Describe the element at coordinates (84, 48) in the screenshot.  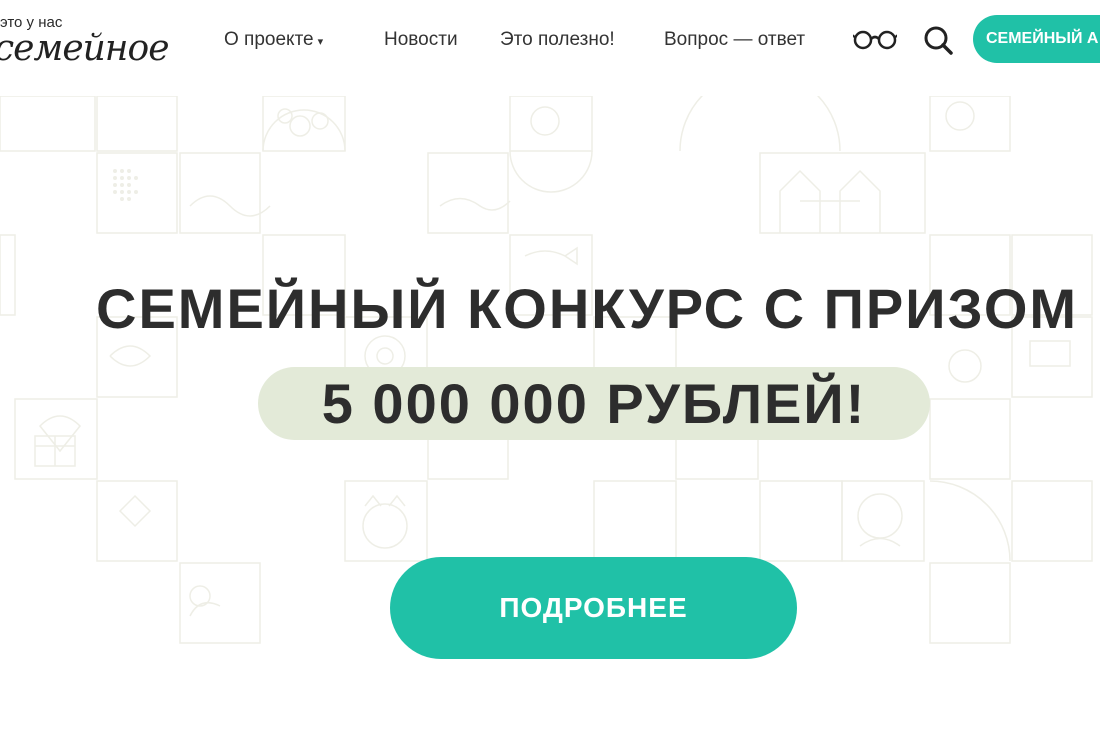
I see `logo-main-word: семейное` at that location.